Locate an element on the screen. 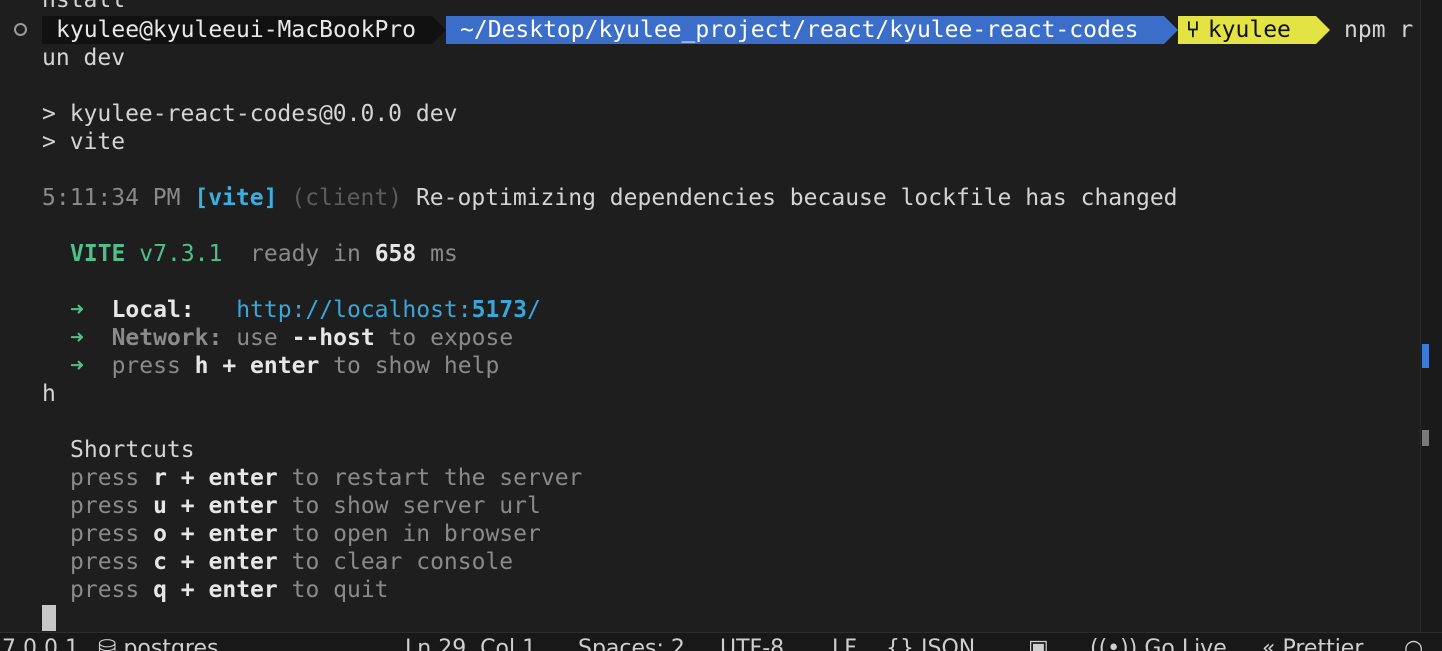  prompt-host-label: kyulee@kyuleeui-MacBookPro is located at coordinates (236, 30).